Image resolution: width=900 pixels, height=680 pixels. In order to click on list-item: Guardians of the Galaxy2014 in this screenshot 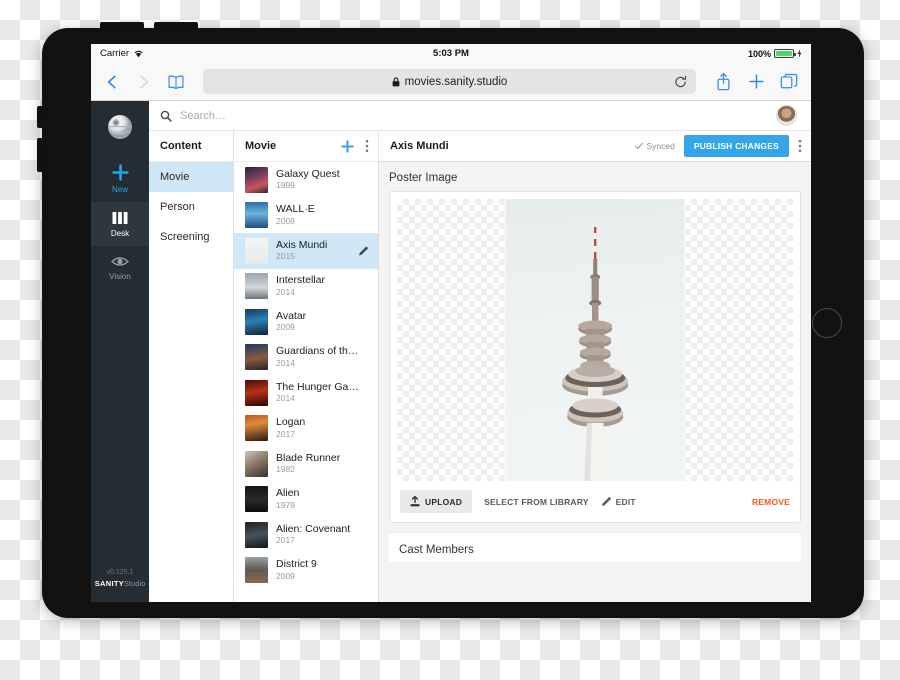, I will do `click(306, 358)`.